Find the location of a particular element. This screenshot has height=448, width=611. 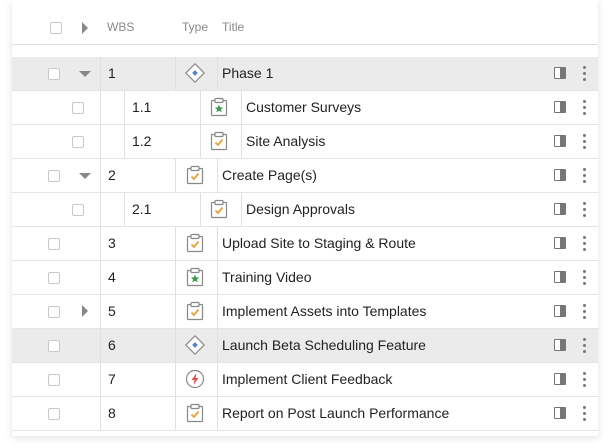

wbs-cell: 5 is located at coordinates (112, 311).